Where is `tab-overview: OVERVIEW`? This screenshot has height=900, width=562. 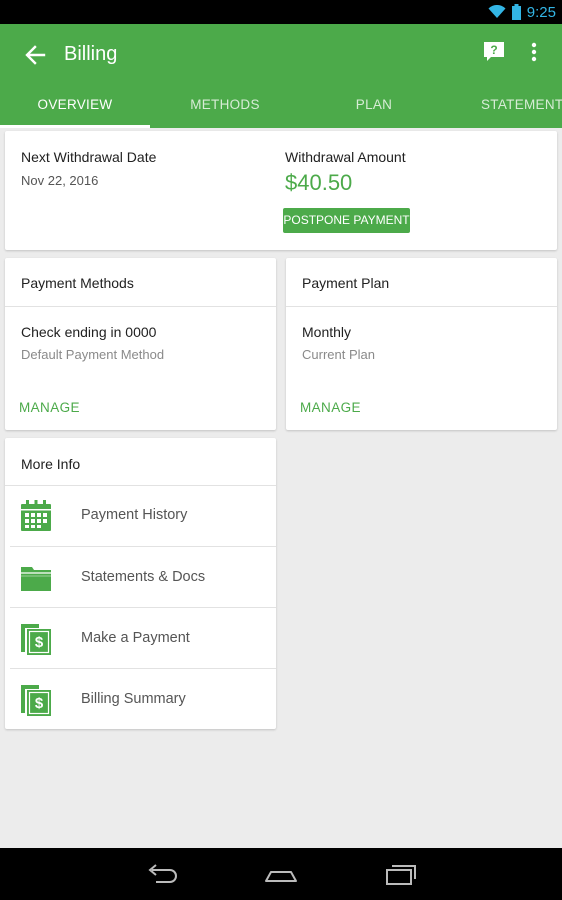
tab-overview: OVERVIEW is located at coordinates (75, 109).